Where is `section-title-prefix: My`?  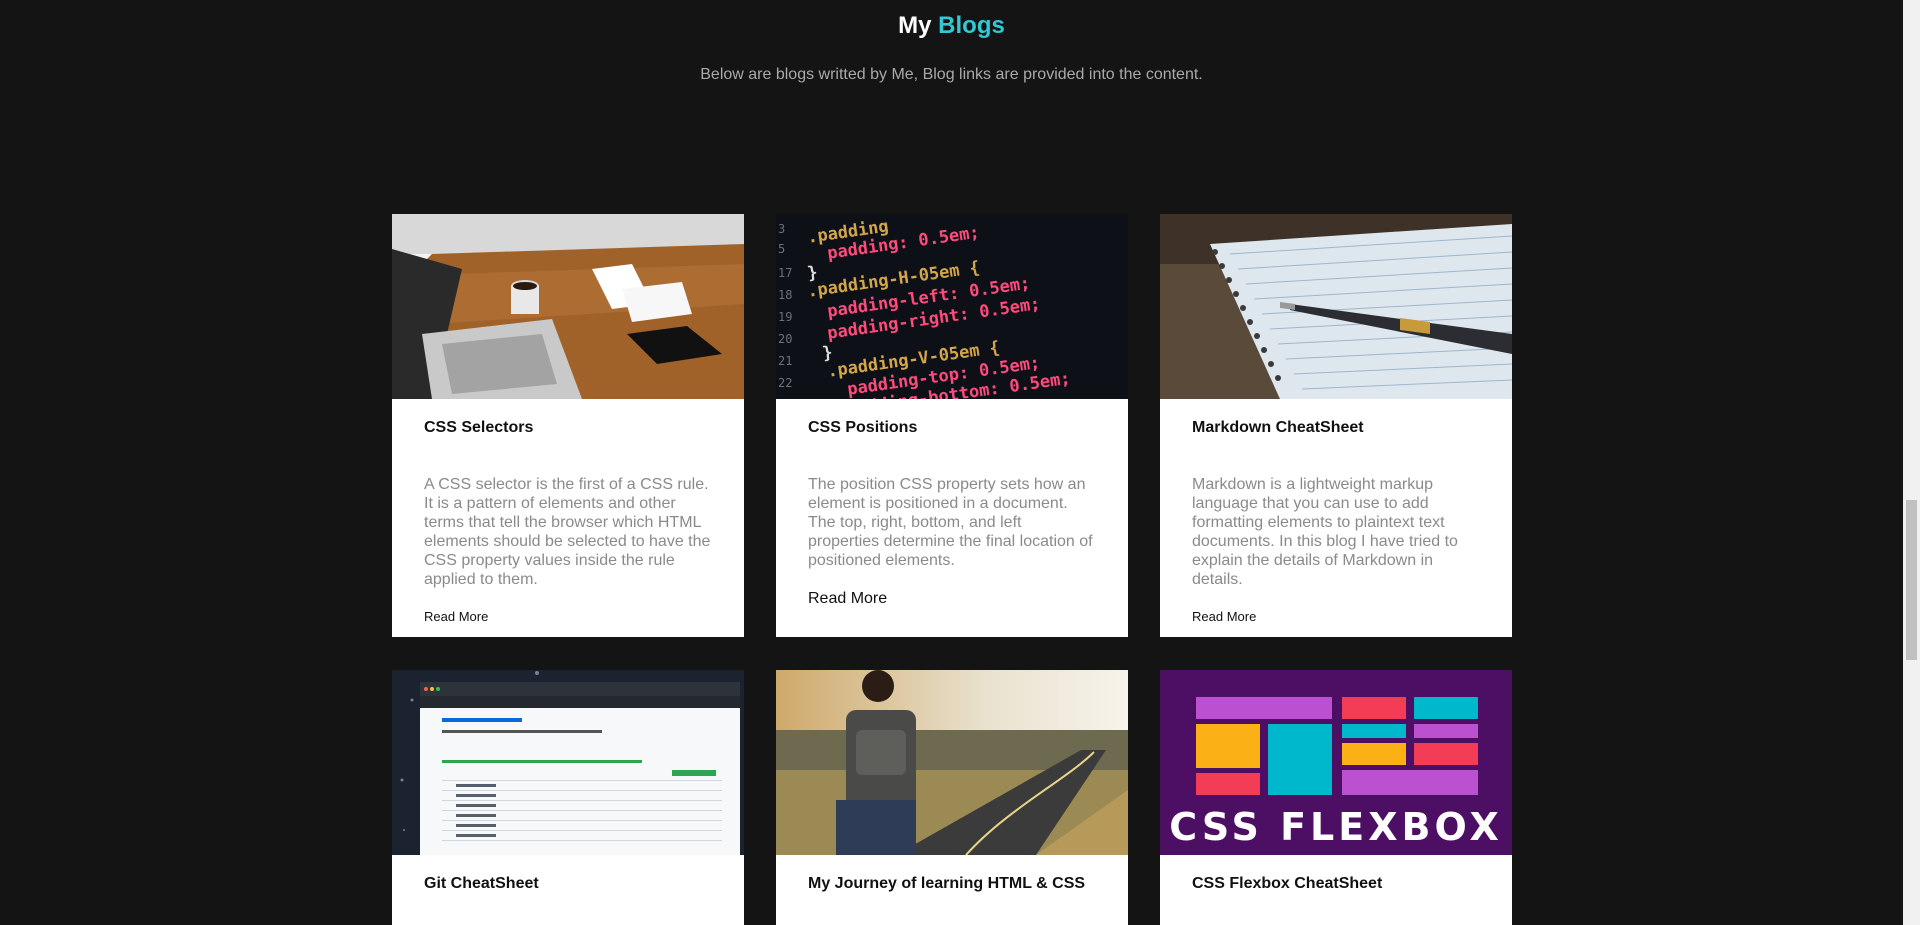 section-title-prefix: My is located at coordinates (915, 25).